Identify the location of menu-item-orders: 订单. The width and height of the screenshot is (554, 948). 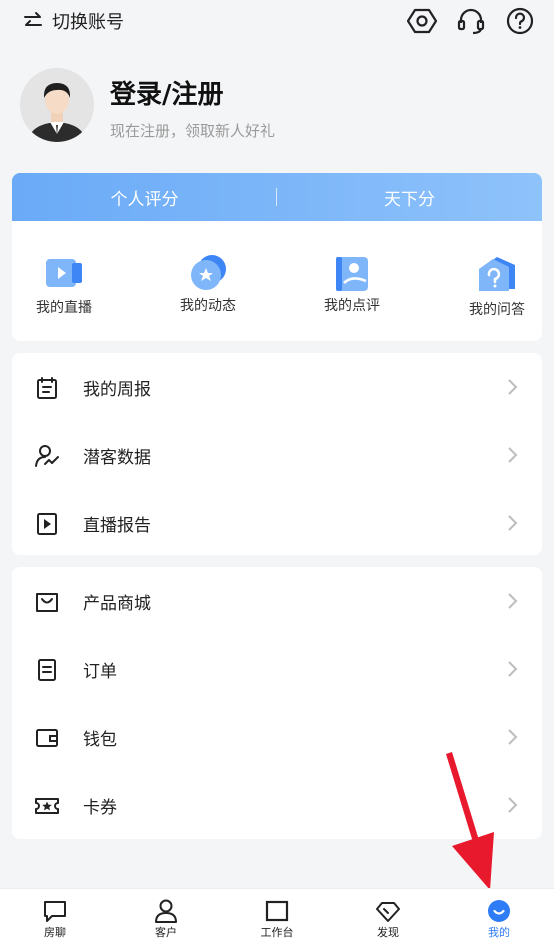
(277, 669).